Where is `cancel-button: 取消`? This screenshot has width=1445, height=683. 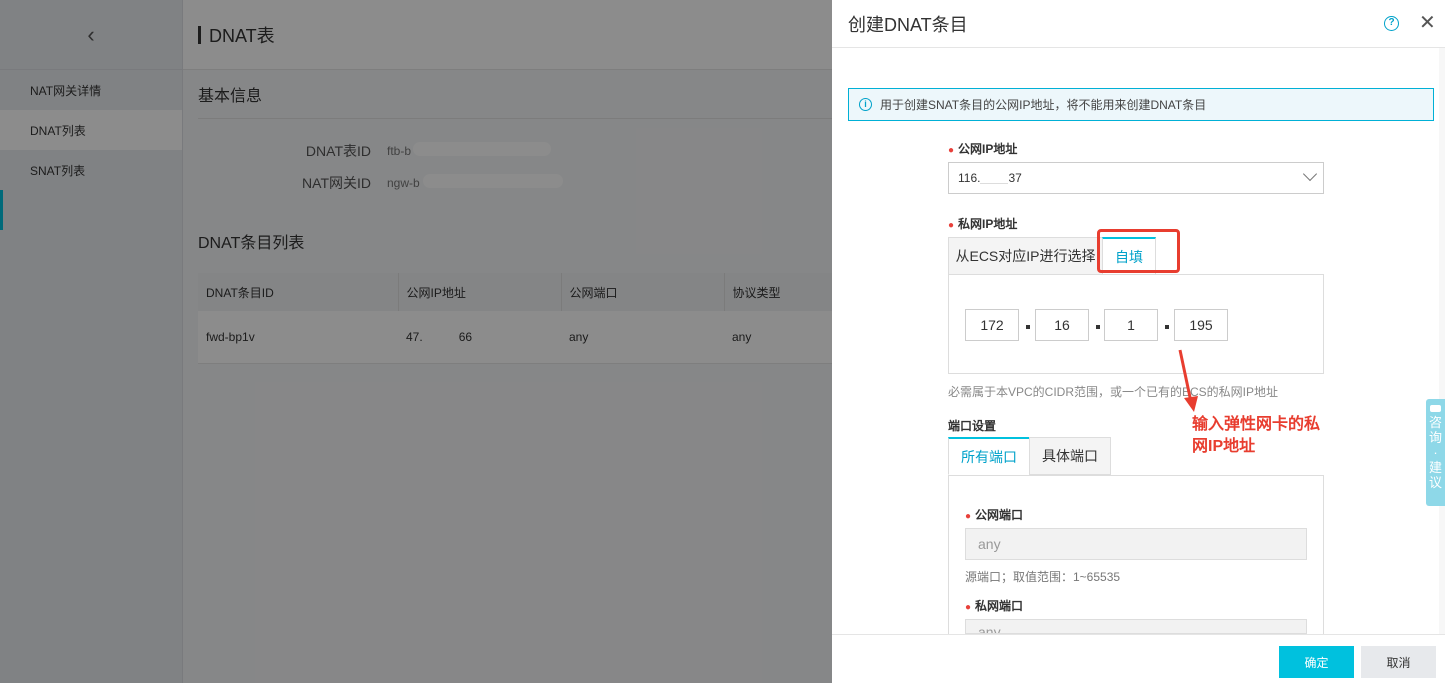
cancel-button: 取消 is located at coordinates (1398, 662).